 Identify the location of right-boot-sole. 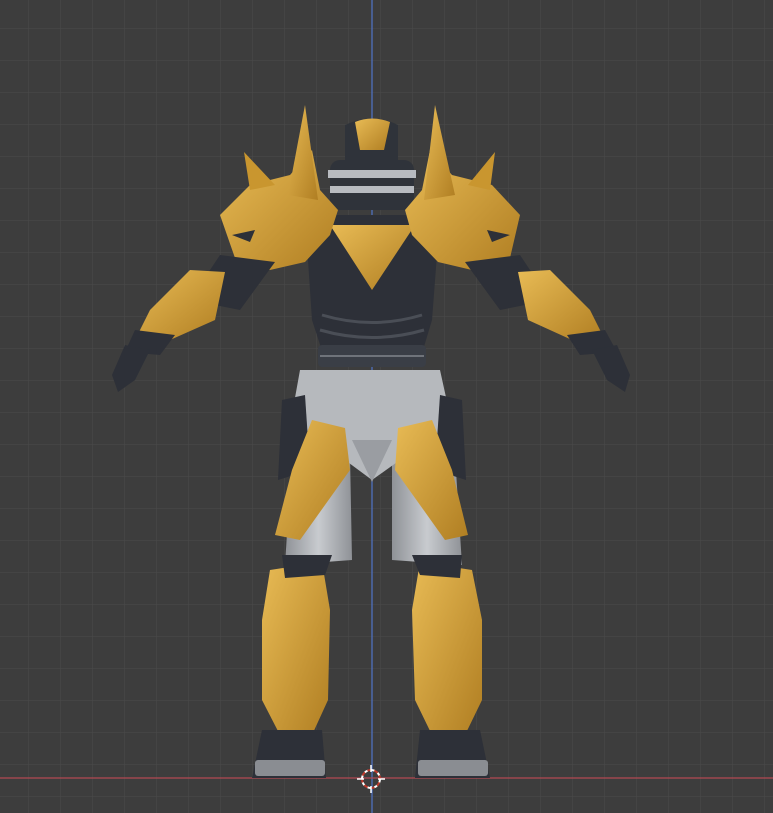
(453, 768).